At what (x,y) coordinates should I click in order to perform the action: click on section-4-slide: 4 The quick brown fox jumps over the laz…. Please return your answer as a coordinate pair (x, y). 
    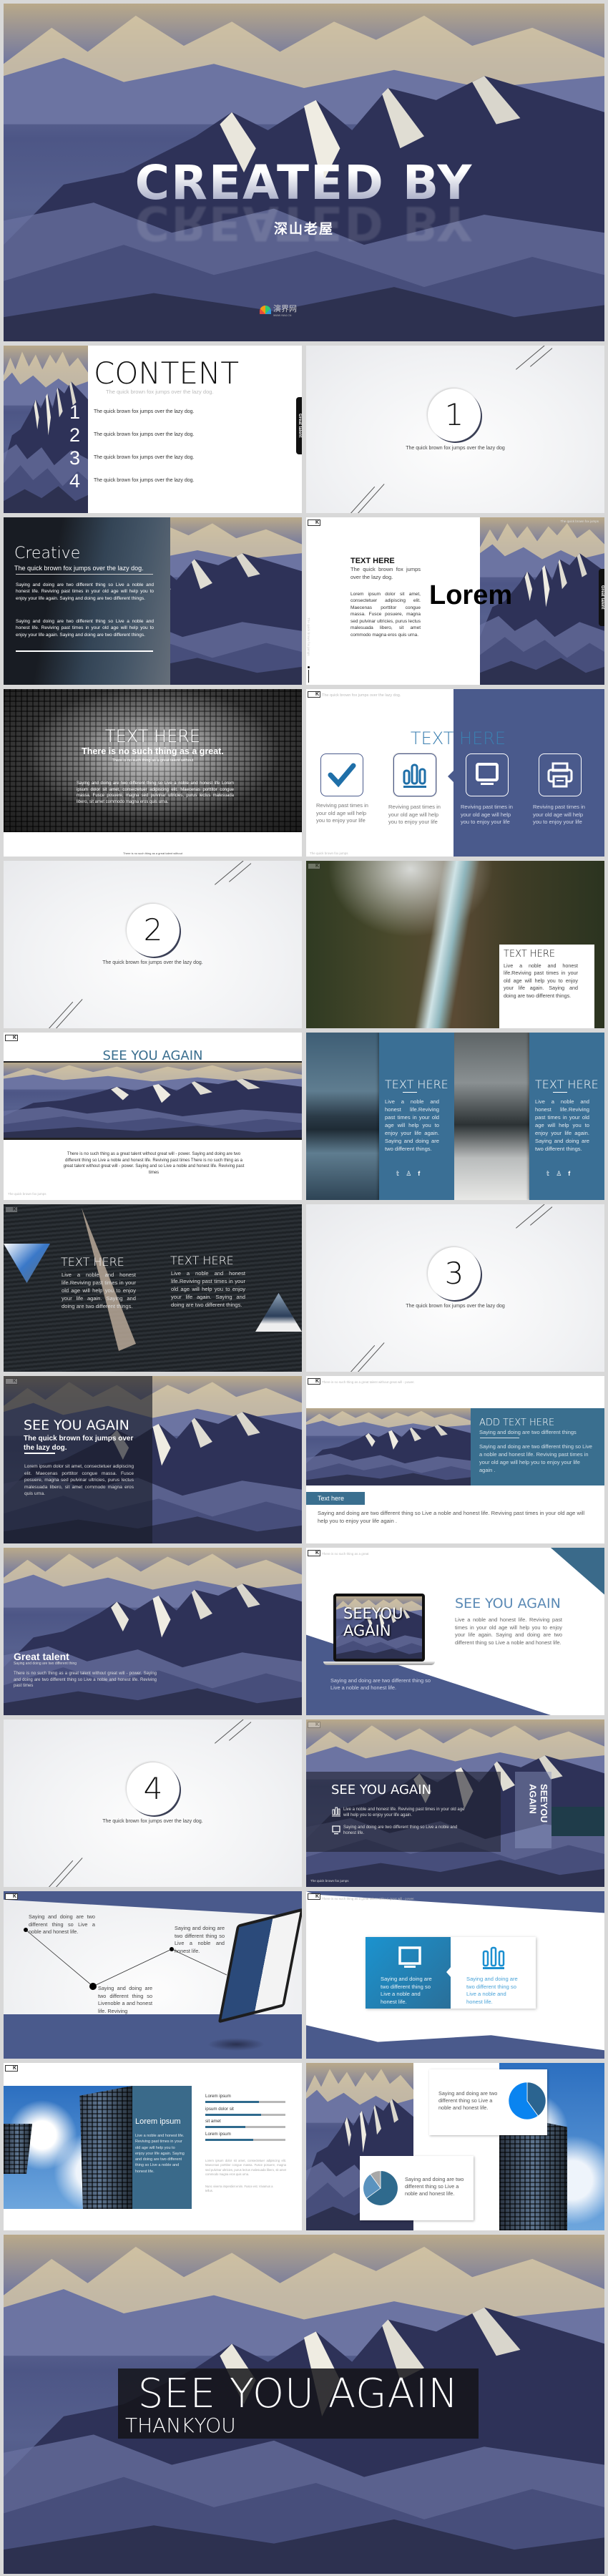
    Looking at the image, I should click on (153, 1803).